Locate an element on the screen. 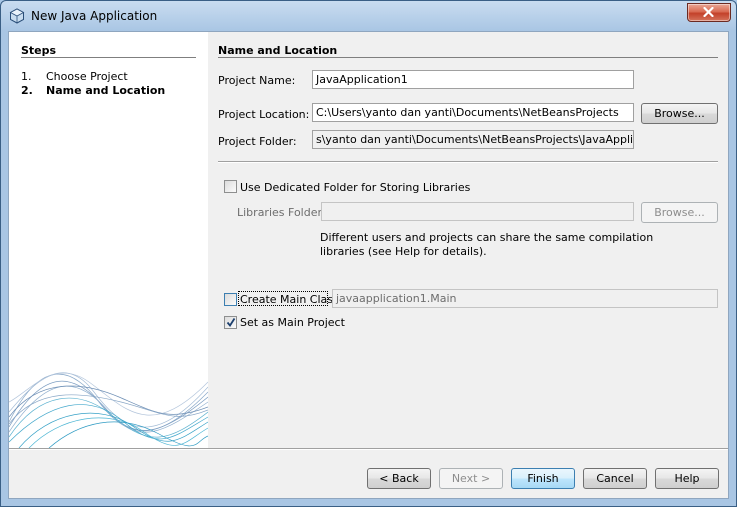  create-main-class-checkbox is located at coordinates (230, 299).